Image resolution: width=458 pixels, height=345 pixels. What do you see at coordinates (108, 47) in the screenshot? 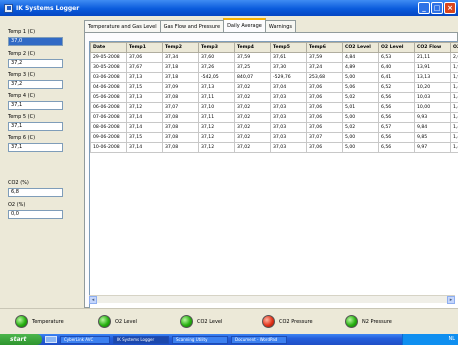
I see `column-header: Date` at bounding box center [108, 47].